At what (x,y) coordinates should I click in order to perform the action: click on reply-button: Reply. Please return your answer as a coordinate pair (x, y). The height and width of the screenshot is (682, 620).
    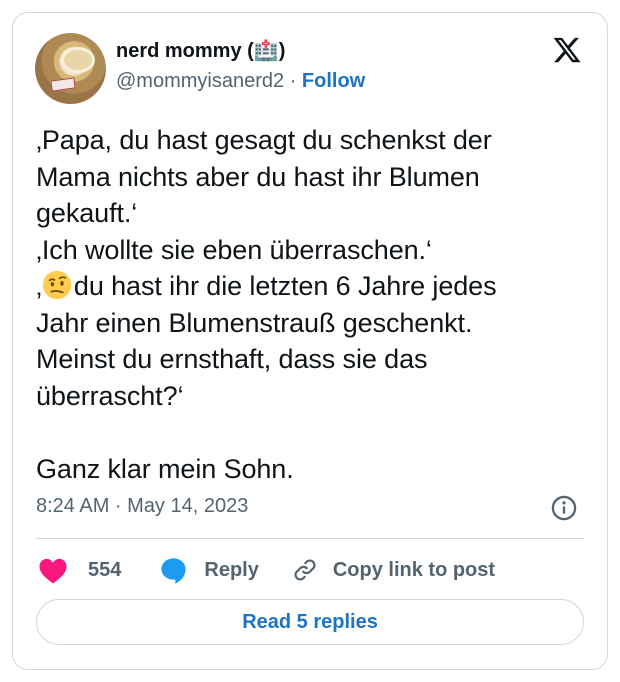
    Looking at the image, I should click on (209, 570).